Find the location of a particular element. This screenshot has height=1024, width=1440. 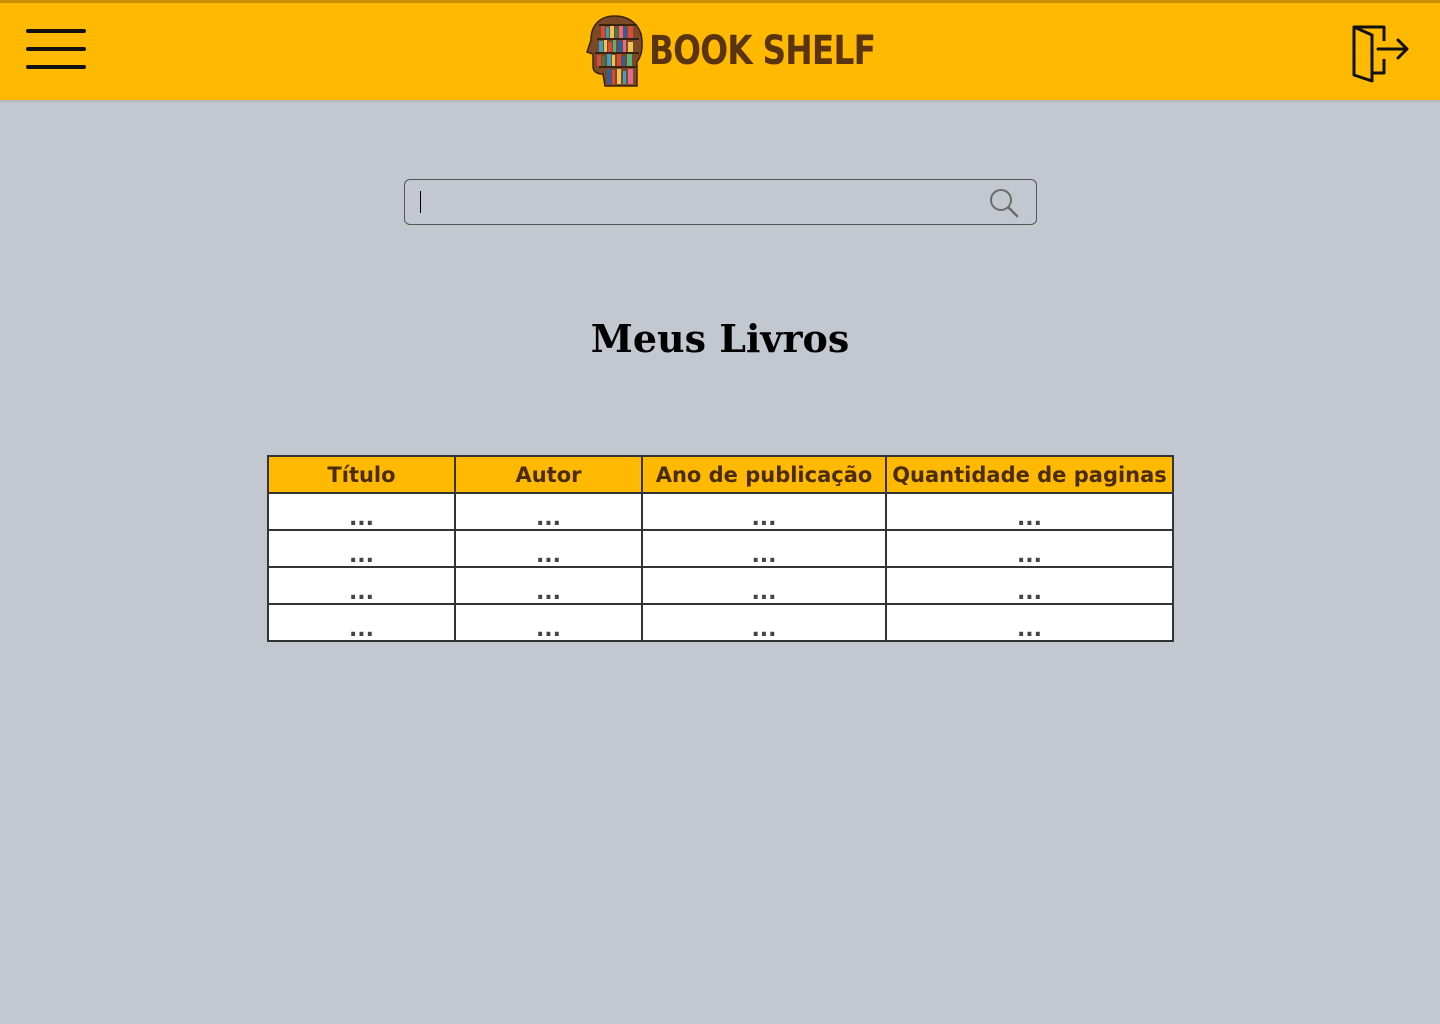

column-header-ano: Ano de publicação is located at coordinates (764, 474).